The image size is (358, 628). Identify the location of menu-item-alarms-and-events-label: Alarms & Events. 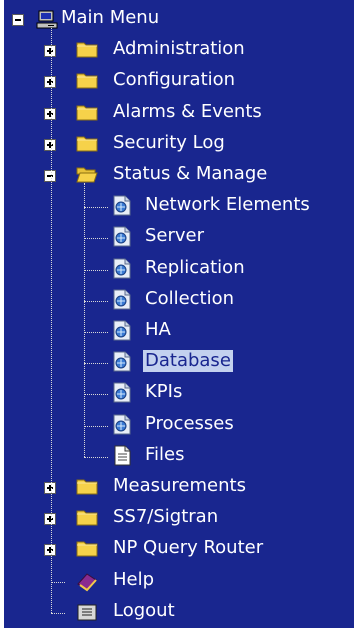
(187, 111).